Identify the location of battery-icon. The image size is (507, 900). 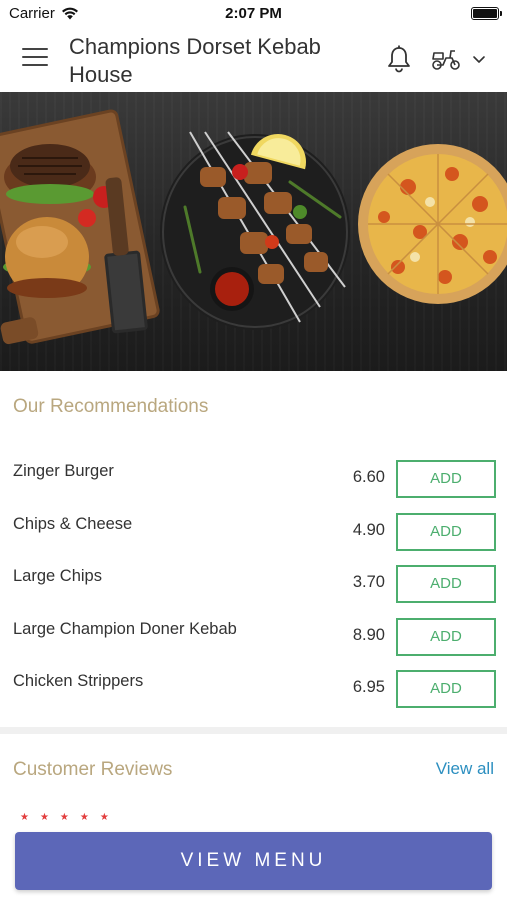
(486, 13).